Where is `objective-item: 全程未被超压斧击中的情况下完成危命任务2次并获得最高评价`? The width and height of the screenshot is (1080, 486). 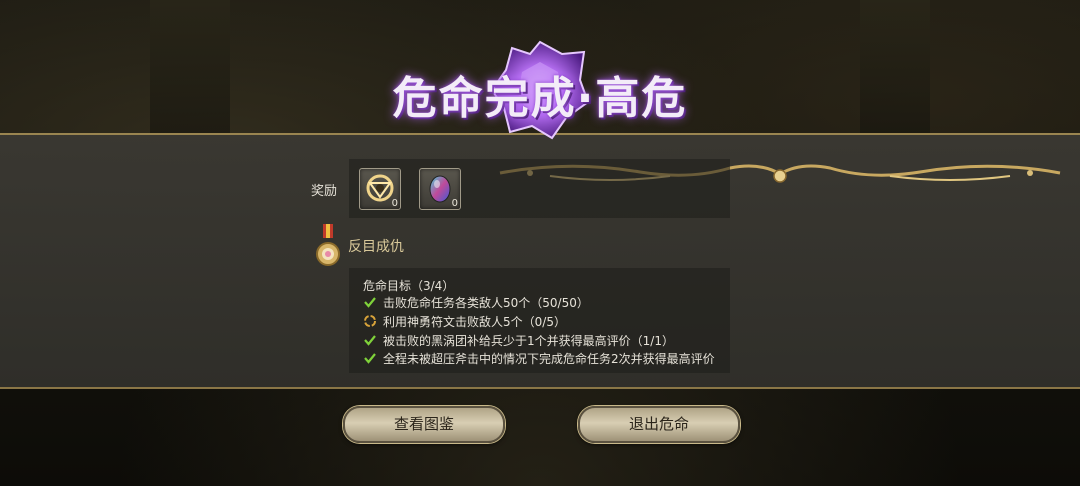
objective-item: 全程未被超压斧击中的情况下完成危命任务2次并获得最高评价 is located at coordinates (539, 359).